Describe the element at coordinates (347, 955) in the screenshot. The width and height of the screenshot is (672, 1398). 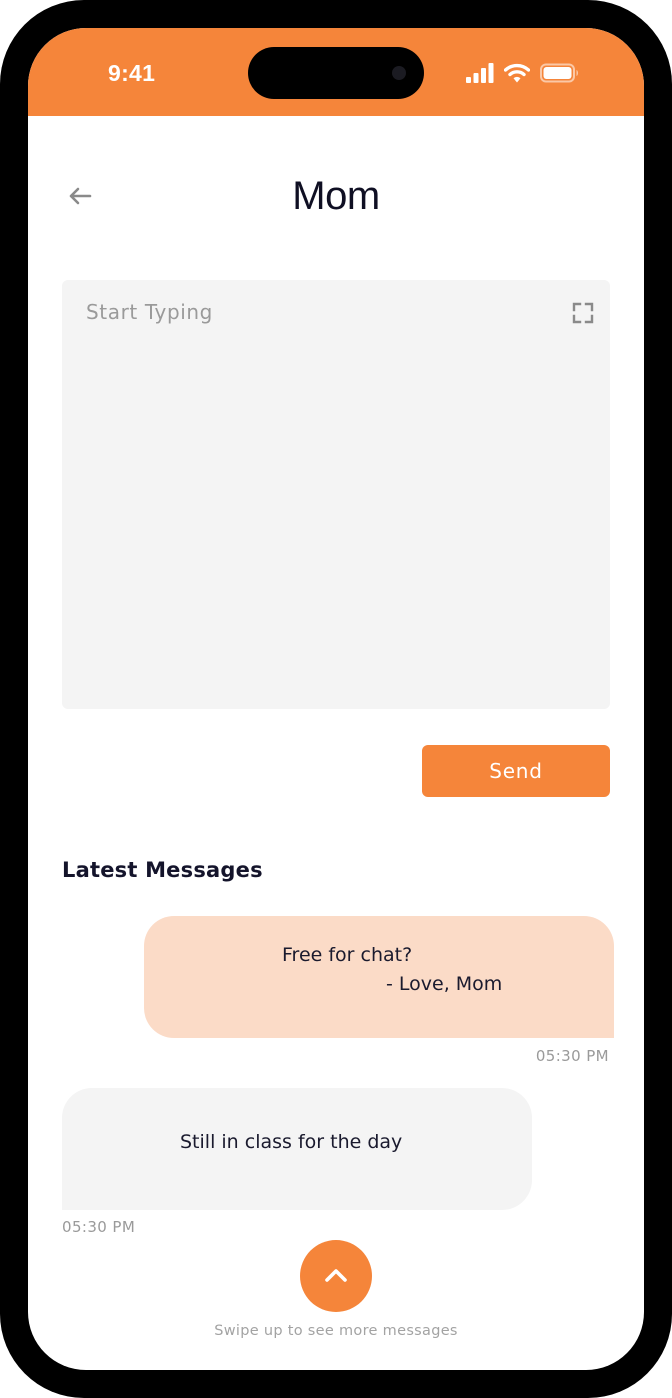
I see `message-text: Free for chat?` at that location.